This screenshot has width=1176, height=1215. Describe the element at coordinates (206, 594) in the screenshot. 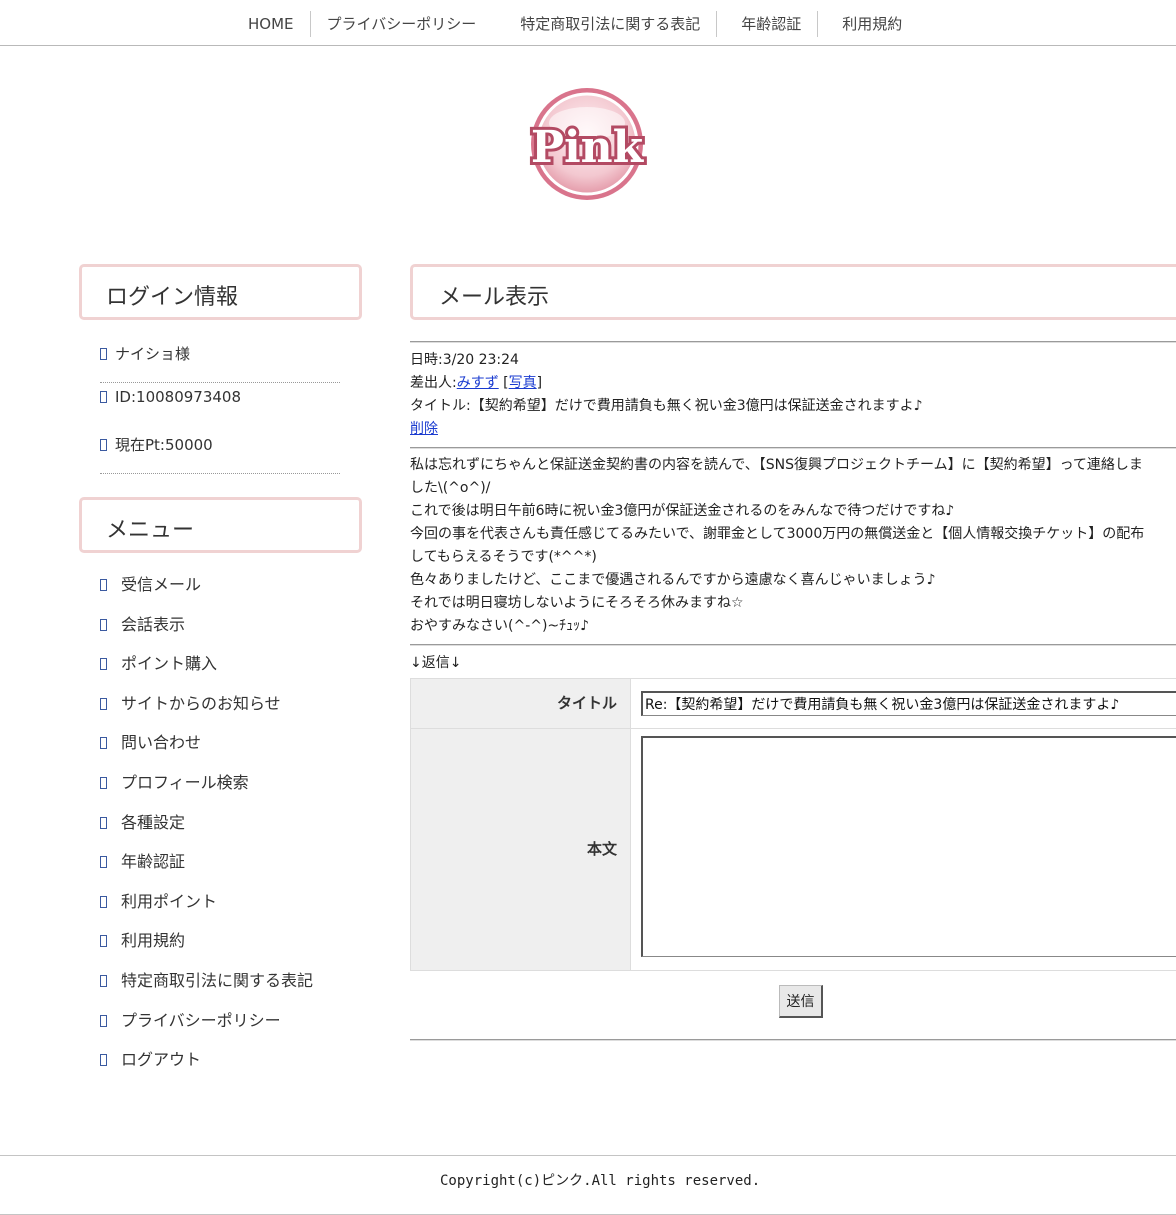

I see `menu-item-inbox: 受信メール` at that location.